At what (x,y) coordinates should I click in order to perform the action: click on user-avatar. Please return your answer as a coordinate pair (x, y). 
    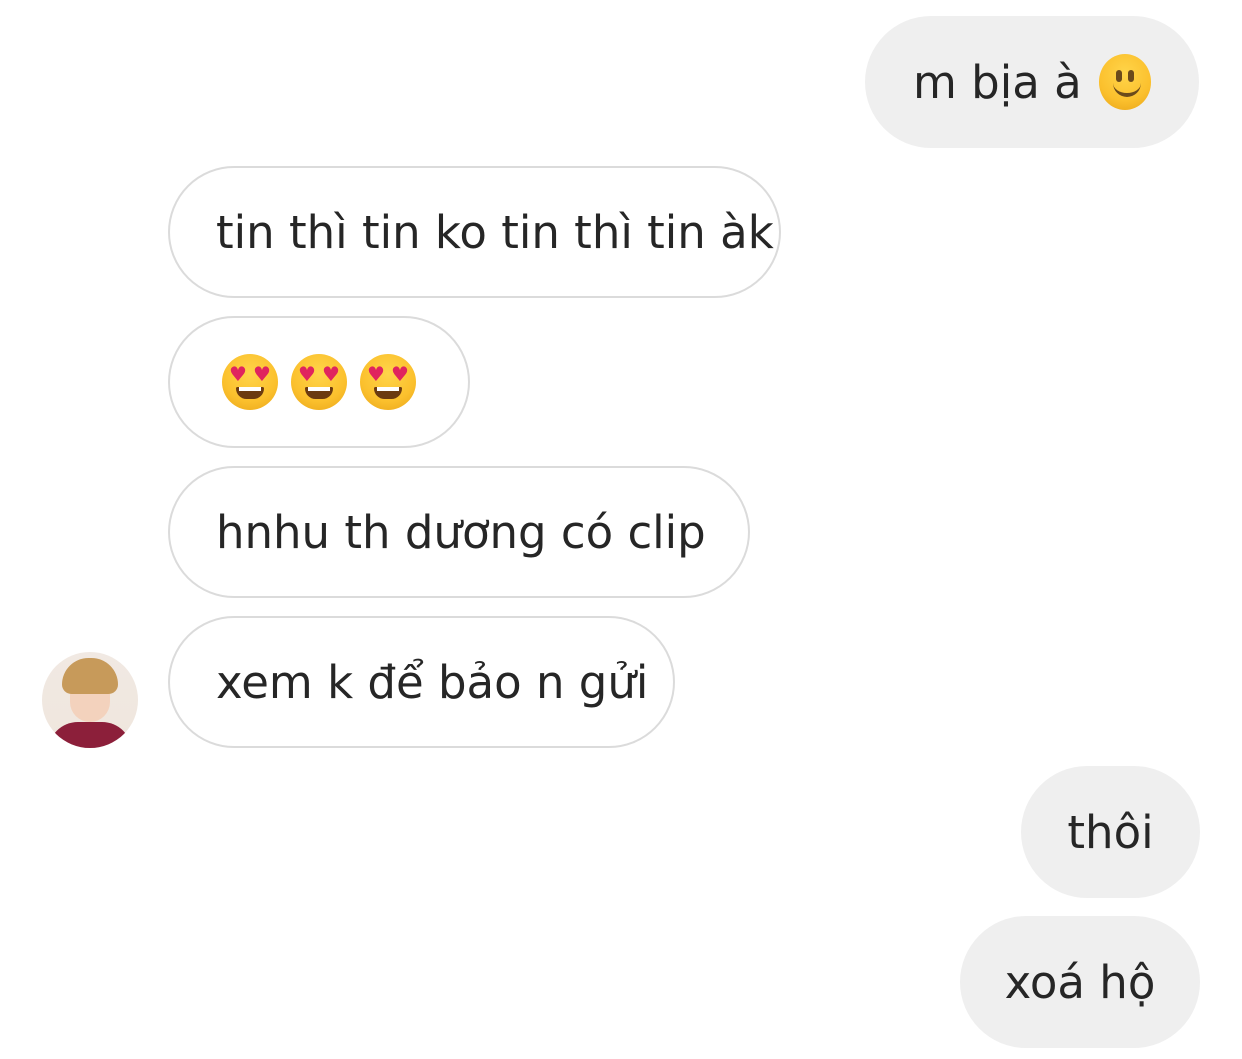
    Looking at the image, I should click on (90, 700).